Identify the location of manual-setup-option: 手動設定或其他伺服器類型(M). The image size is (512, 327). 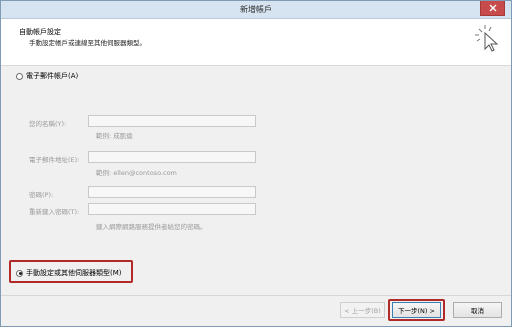
(69, 273).